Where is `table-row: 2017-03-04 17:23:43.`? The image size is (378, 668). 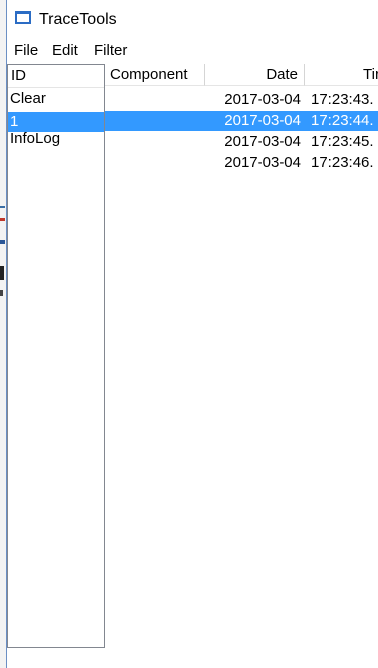
table-row: 2017-03-04 17:23:43. is located at coordinates (241, 100).